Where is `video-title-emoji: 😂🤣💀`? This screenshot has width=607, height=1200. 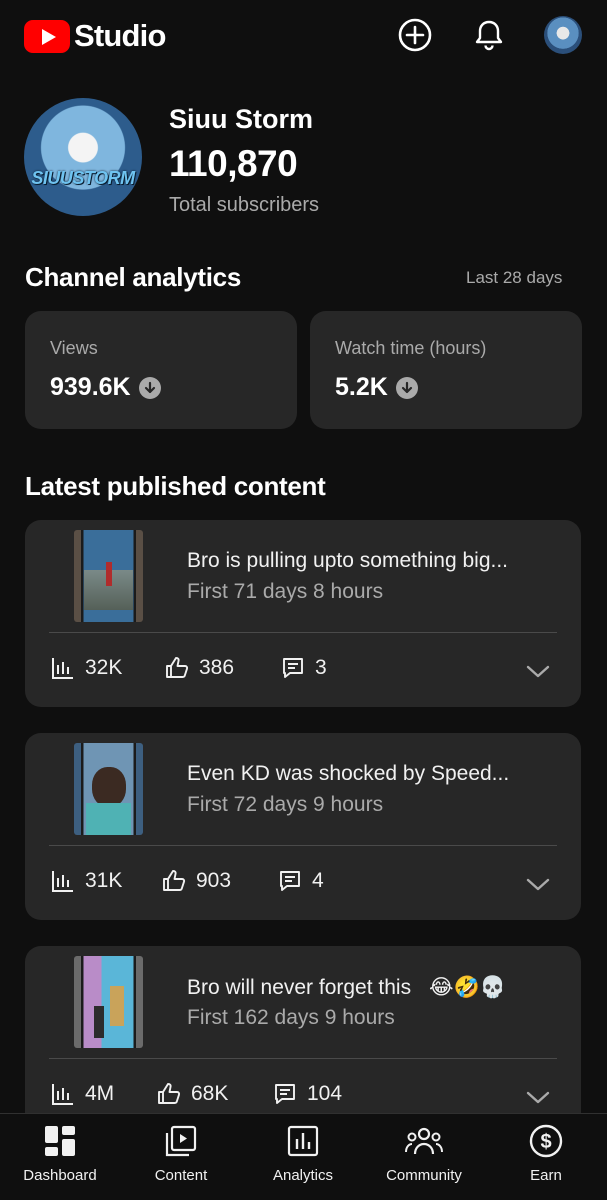 video-title-emoji: 😂🤣💀 is located at coordinates (467, 987).